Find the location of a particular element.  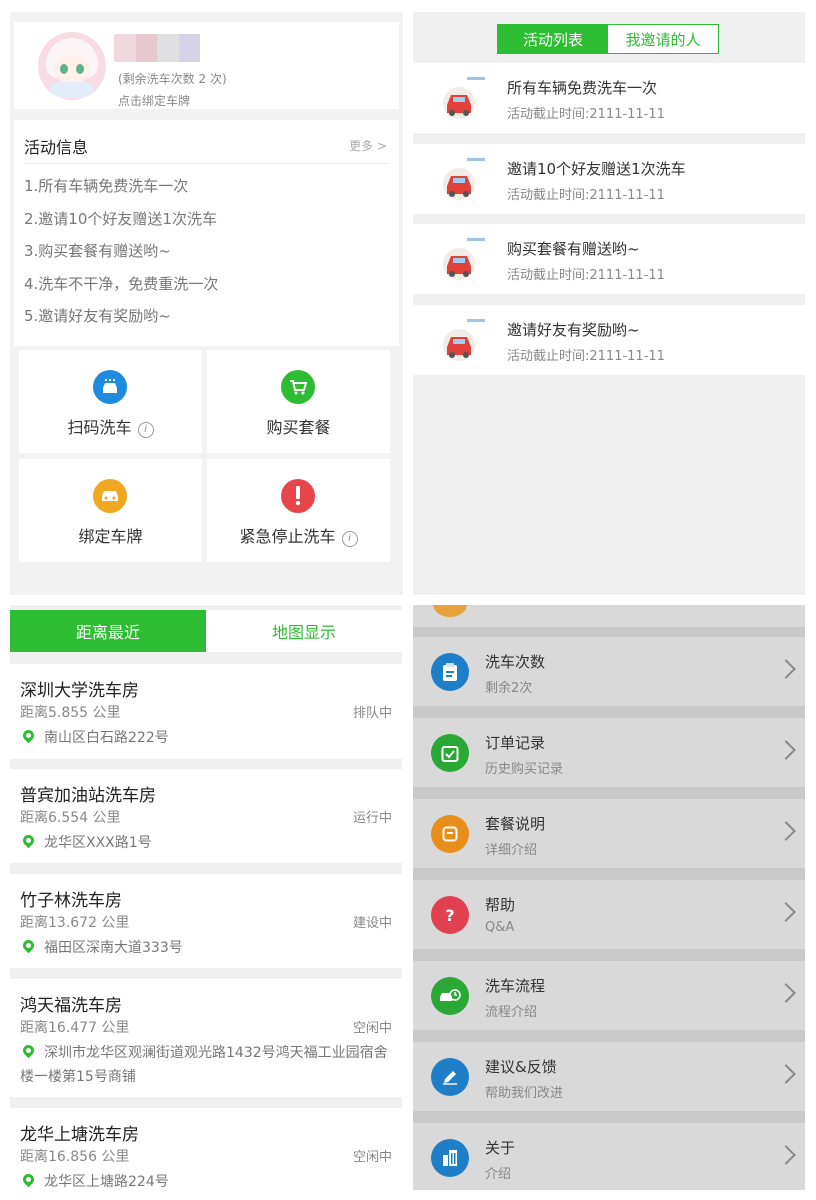

bind-plate-button: 绑定车牌 is located at coordinates (110, 510).